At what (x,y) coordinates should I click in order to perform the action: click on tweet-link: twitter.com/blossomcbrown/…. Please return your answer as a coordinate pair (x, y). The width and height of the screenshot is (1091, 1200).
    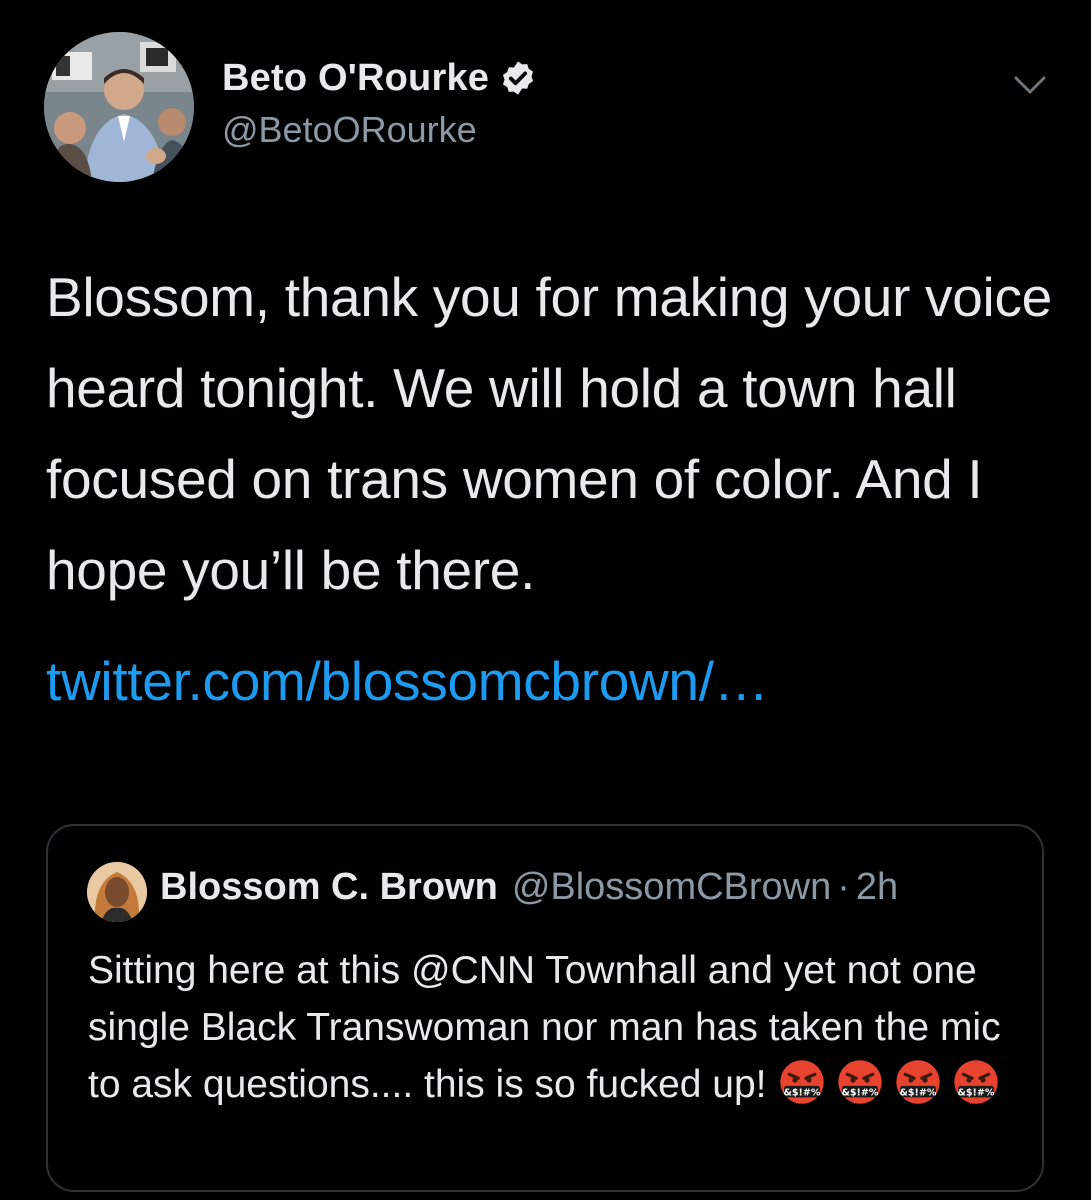
    Looking at the image, I should click on (407, 681).